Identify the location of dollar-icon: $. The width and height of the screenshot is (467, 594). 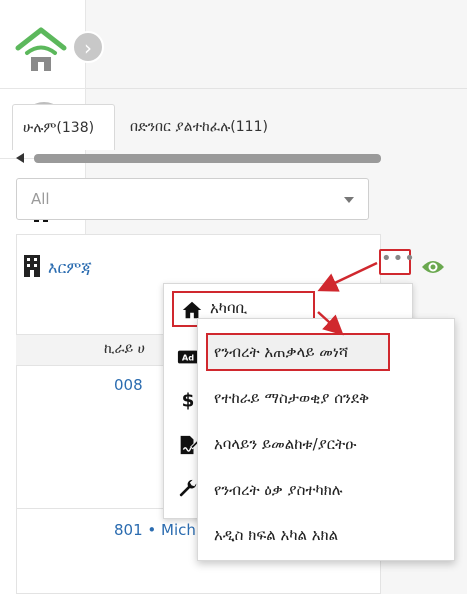
(188, 399).